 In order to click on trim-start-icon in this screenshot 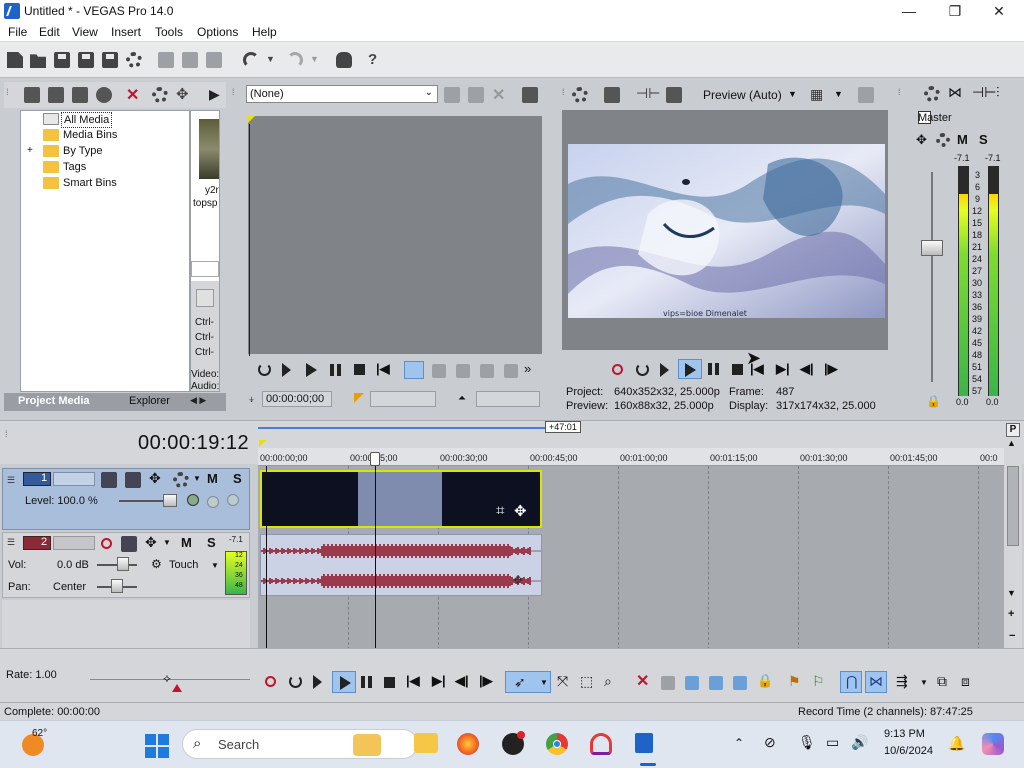, I will do `click(692, 683)`.